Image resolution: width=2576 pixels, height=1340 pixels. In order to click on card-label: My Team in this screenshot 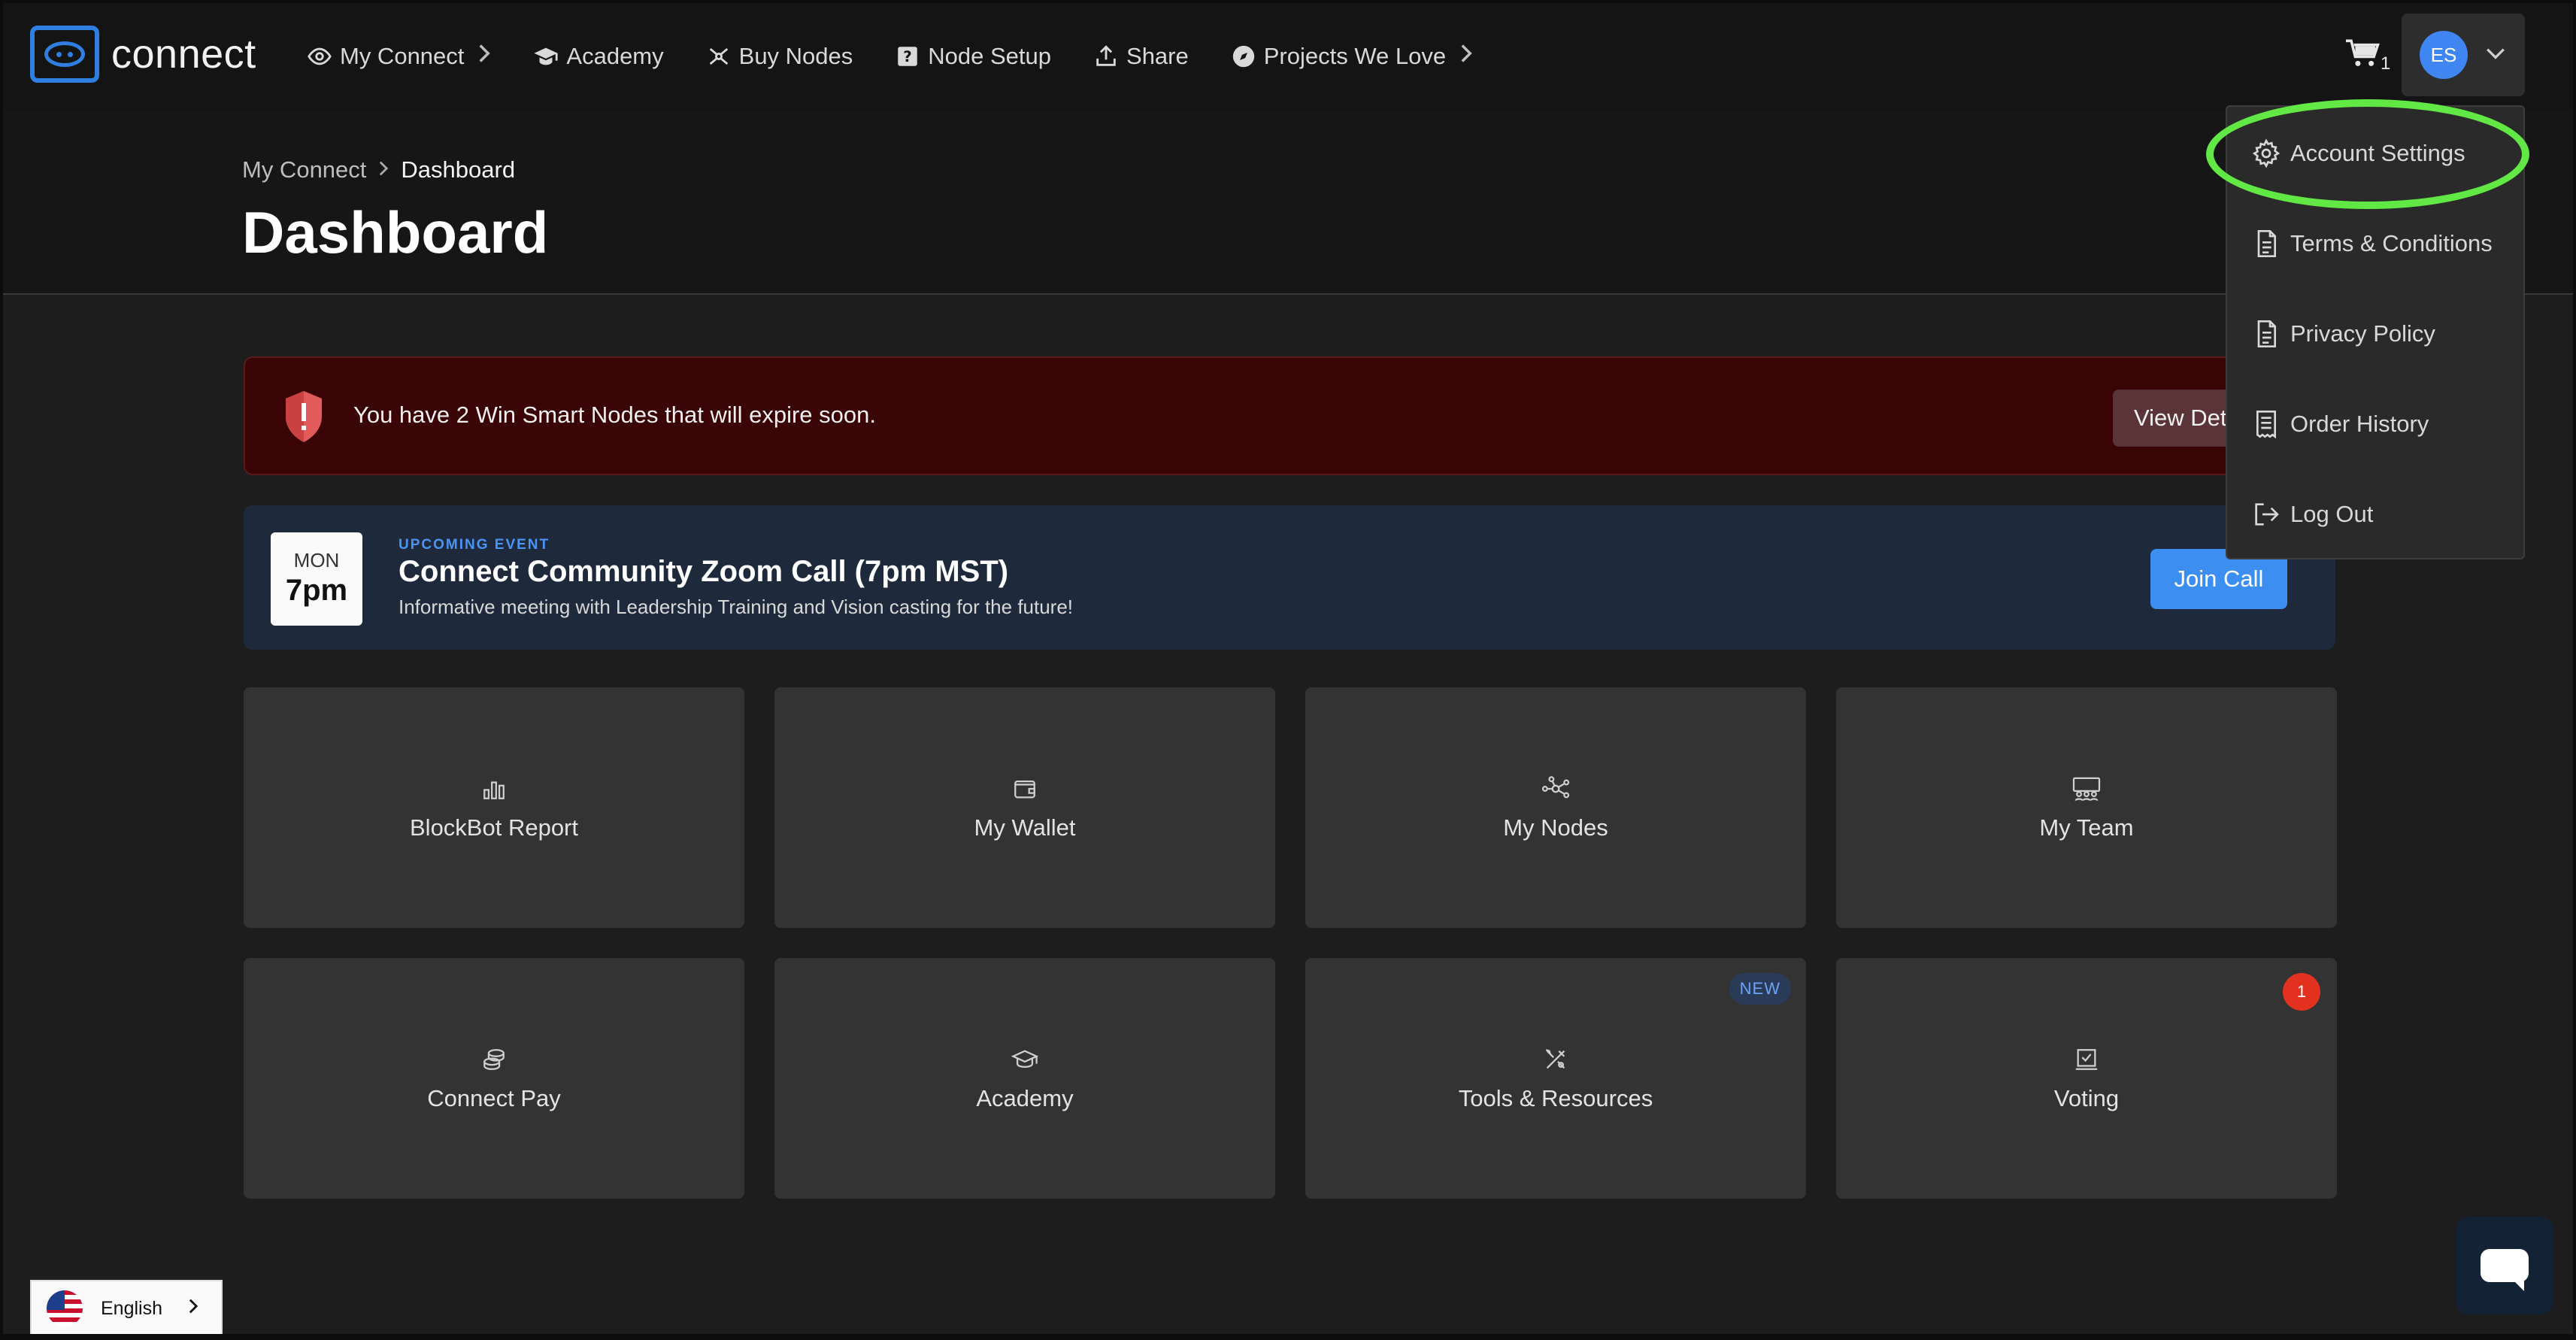, I will do `click(2086, 827)`.